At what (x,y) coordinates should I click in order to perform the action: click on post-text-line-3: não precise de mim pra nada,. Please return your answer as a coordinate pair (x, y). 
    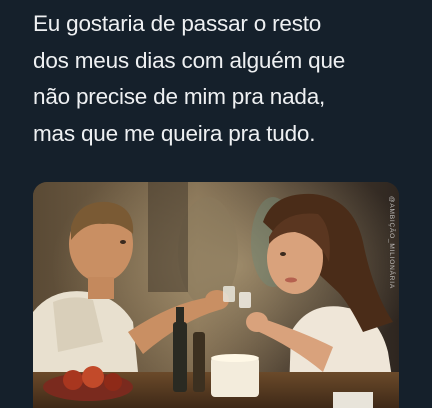
    Looking at the image, I should click on (179, 96).